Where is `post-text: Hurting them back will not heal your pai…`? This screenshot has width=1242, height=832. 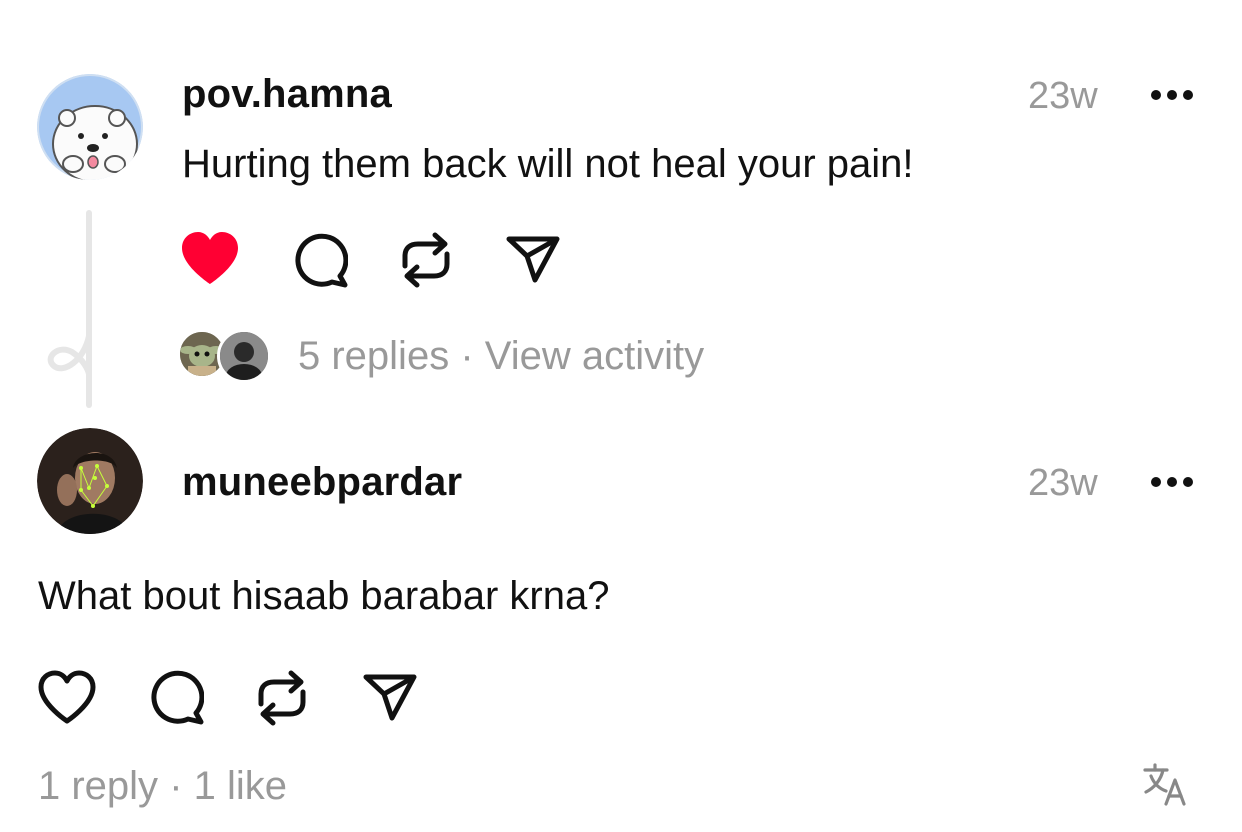
post-text: Hurting them back will not heal your pai… is located at coordinates (548, 164).